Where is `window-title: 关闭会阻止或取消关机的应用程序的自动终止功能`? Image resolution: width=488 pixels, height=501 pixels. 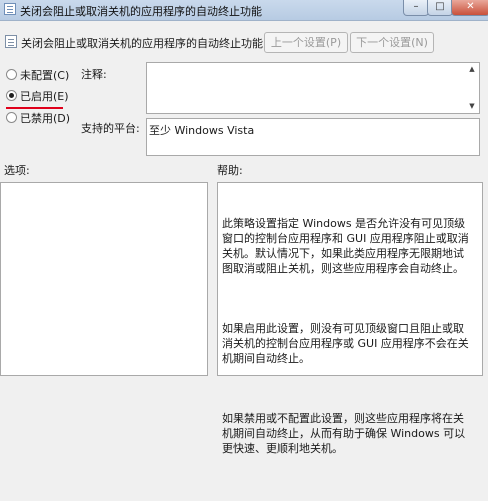 window-title: 关闭会阻止或取消关机的应用程序的自动终止功能 is located at coordinates (141, 11).